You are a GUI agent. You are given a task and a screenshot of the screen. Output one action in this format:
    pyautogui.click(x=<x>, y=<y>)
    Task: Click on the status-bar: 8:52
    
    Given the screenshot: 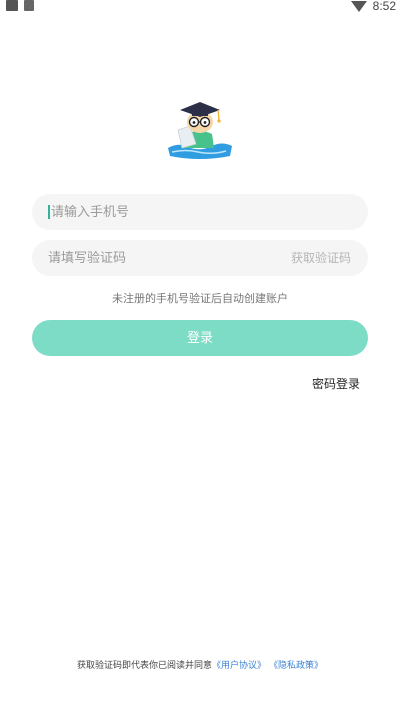 What is the action you would take?
    pyautogui.click(x=200, y=7)
    